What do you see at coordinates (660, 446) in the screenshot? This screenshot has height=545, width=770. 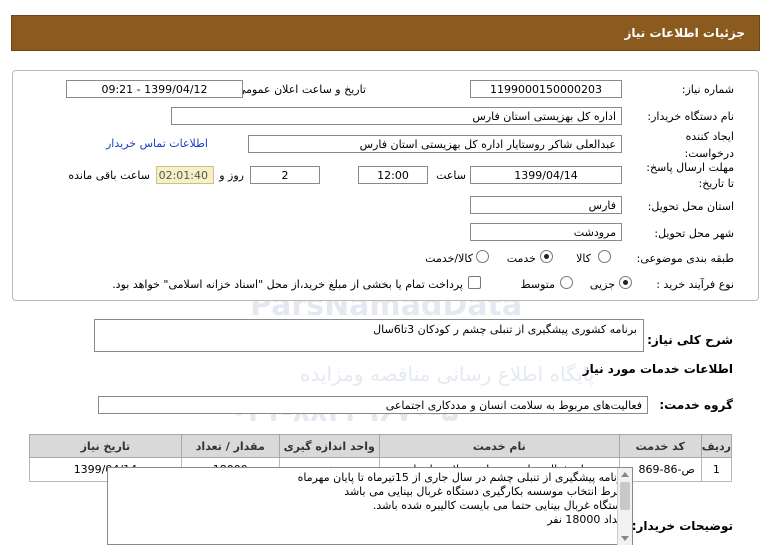 I see `col-service-code: کد خدمت` at bounding box center [660, 446].